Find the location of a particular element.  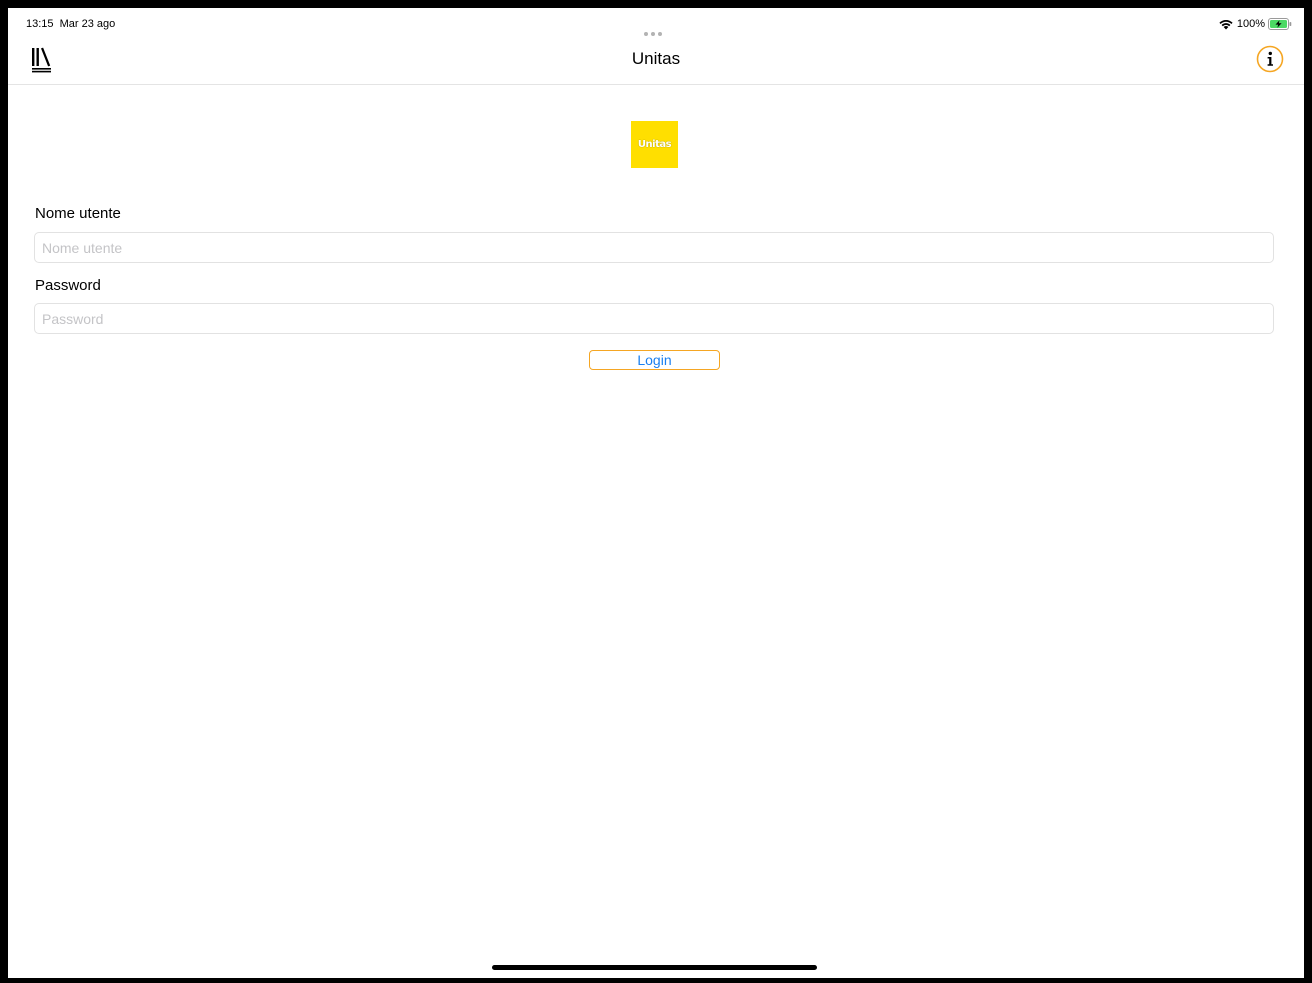

battery-percentage: 100% is located at coordinates (1250, 24).